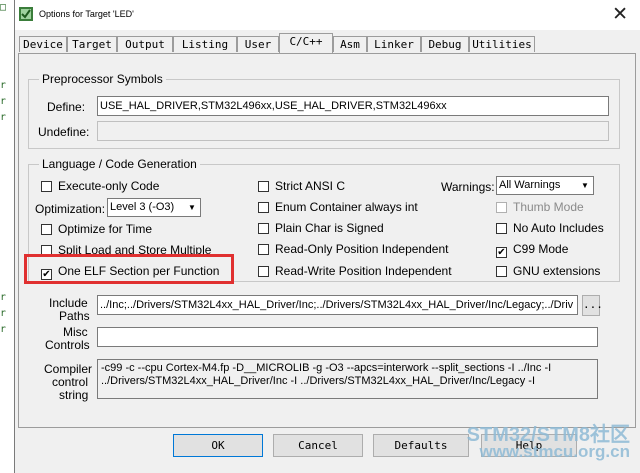 The height and width of the screenshot is (473, 640). Describe the element at coordinates (318, 445) in the screenshot. I see `cancel-button: Cancel` at that location.